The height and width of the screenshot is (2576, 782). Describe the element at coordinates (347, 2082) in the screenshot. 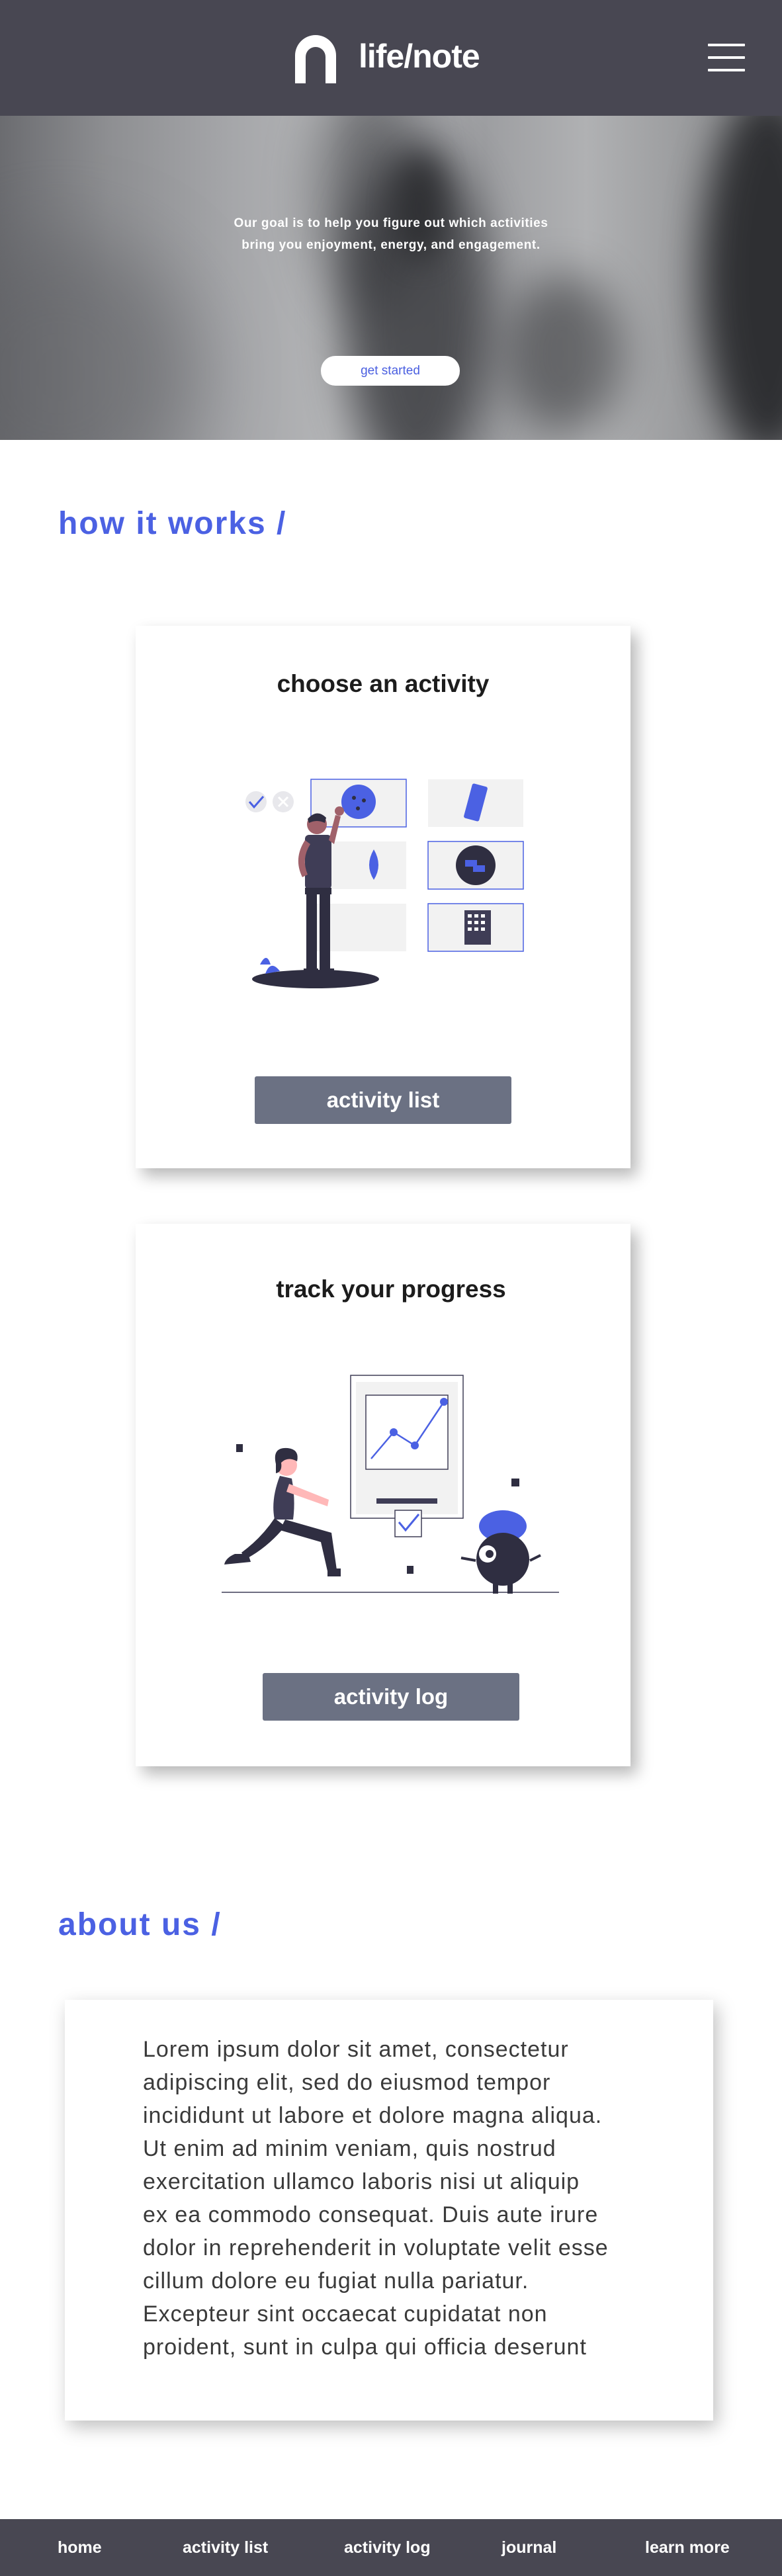

I see `about-text-line: adipiscing elit, sed do eiusmod tempor` at that location.